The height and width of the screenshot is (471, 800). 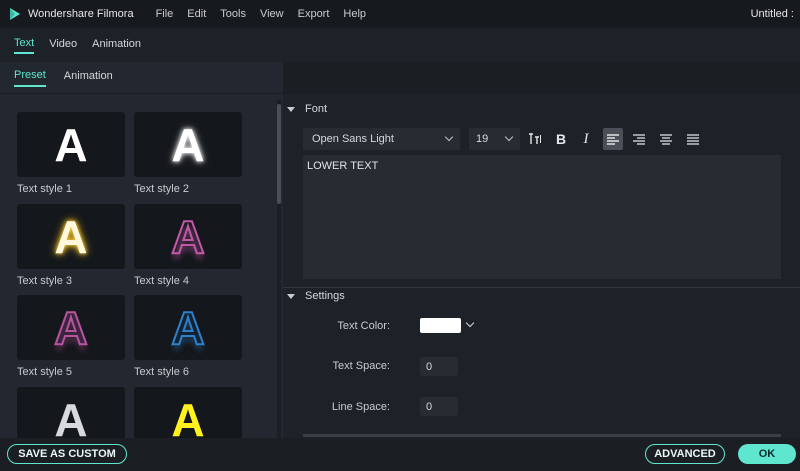 I want to click on font-family-select: Open Sans Light, so click(x=381, y=139).